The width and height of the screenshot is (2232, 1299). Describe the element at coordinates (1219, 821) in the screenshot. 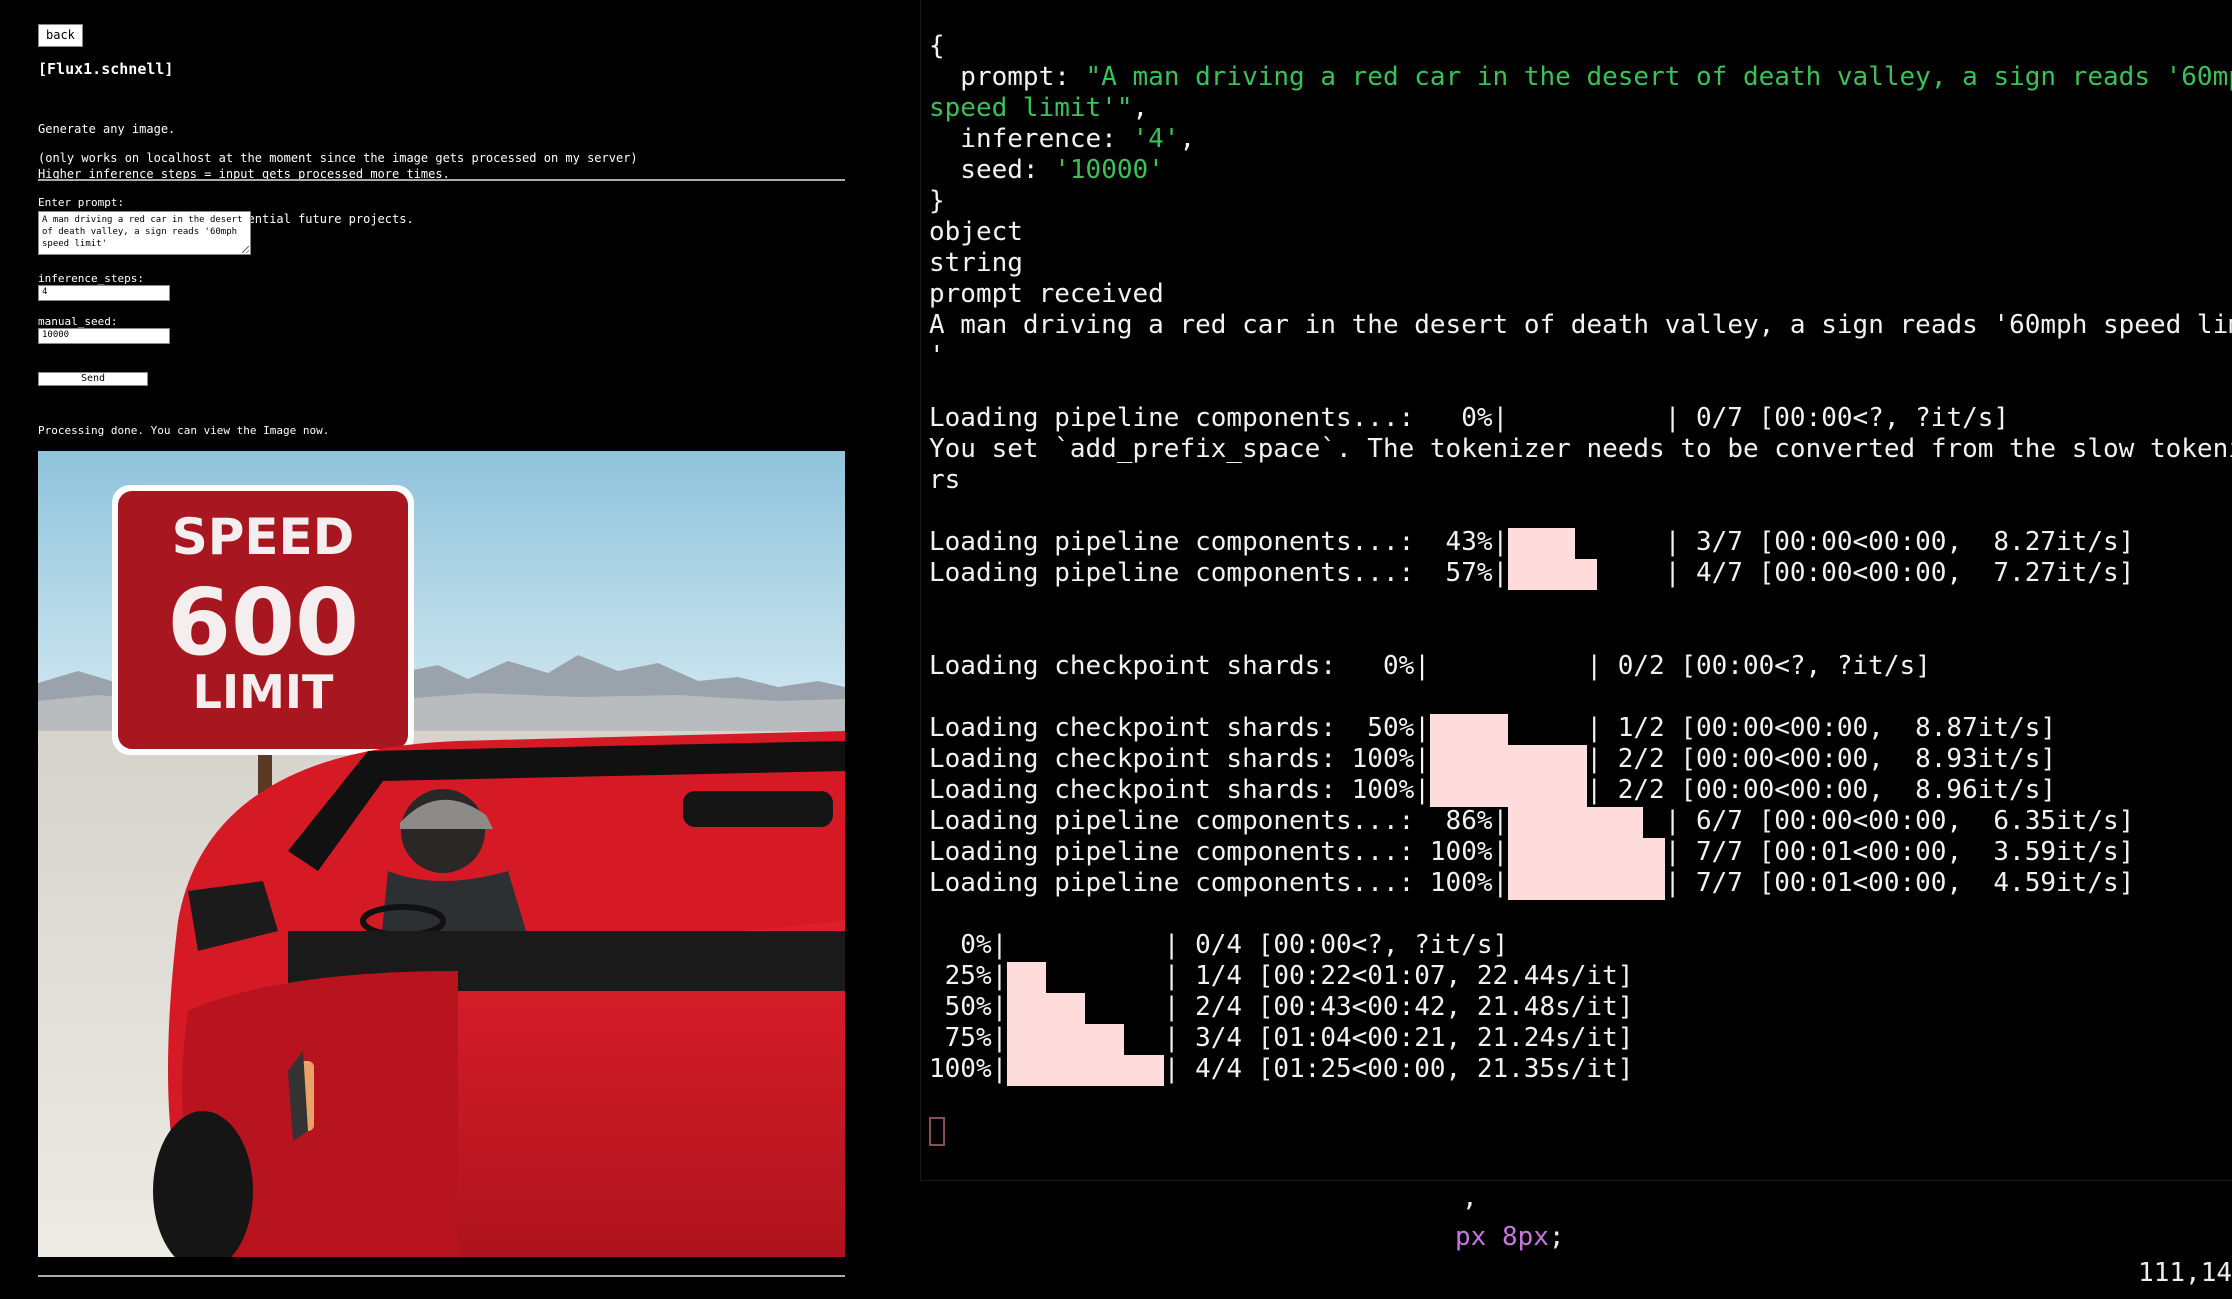

I see `progress-prefix: Loading pipeline components...: 86%|` at that location.